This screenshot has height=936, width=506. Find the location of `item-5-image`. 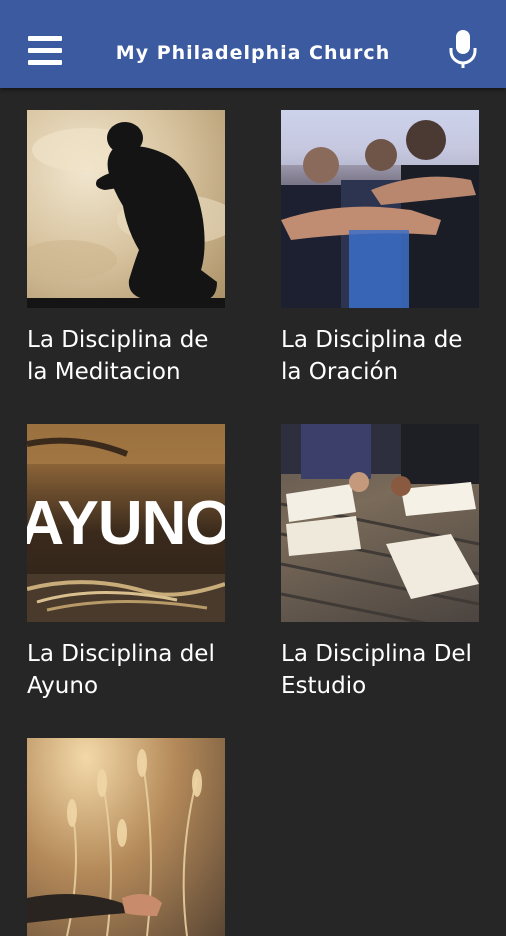

item-5-image is located at coordinates (126, 837).